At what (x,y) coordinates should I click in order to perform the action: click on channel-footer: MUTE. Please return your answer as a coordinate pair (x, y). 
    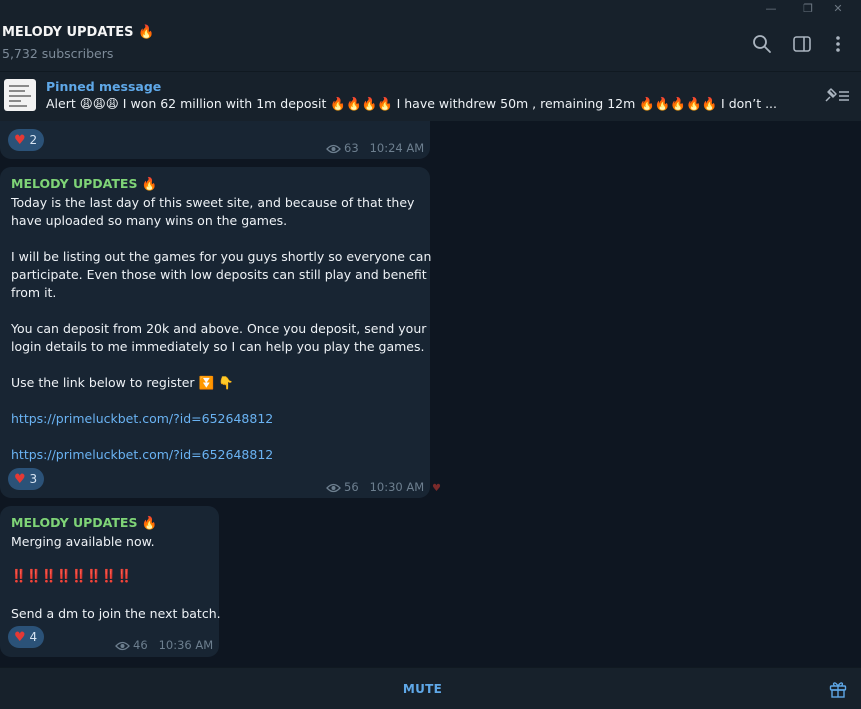
    Looking at the image, I should click on (430, 688).